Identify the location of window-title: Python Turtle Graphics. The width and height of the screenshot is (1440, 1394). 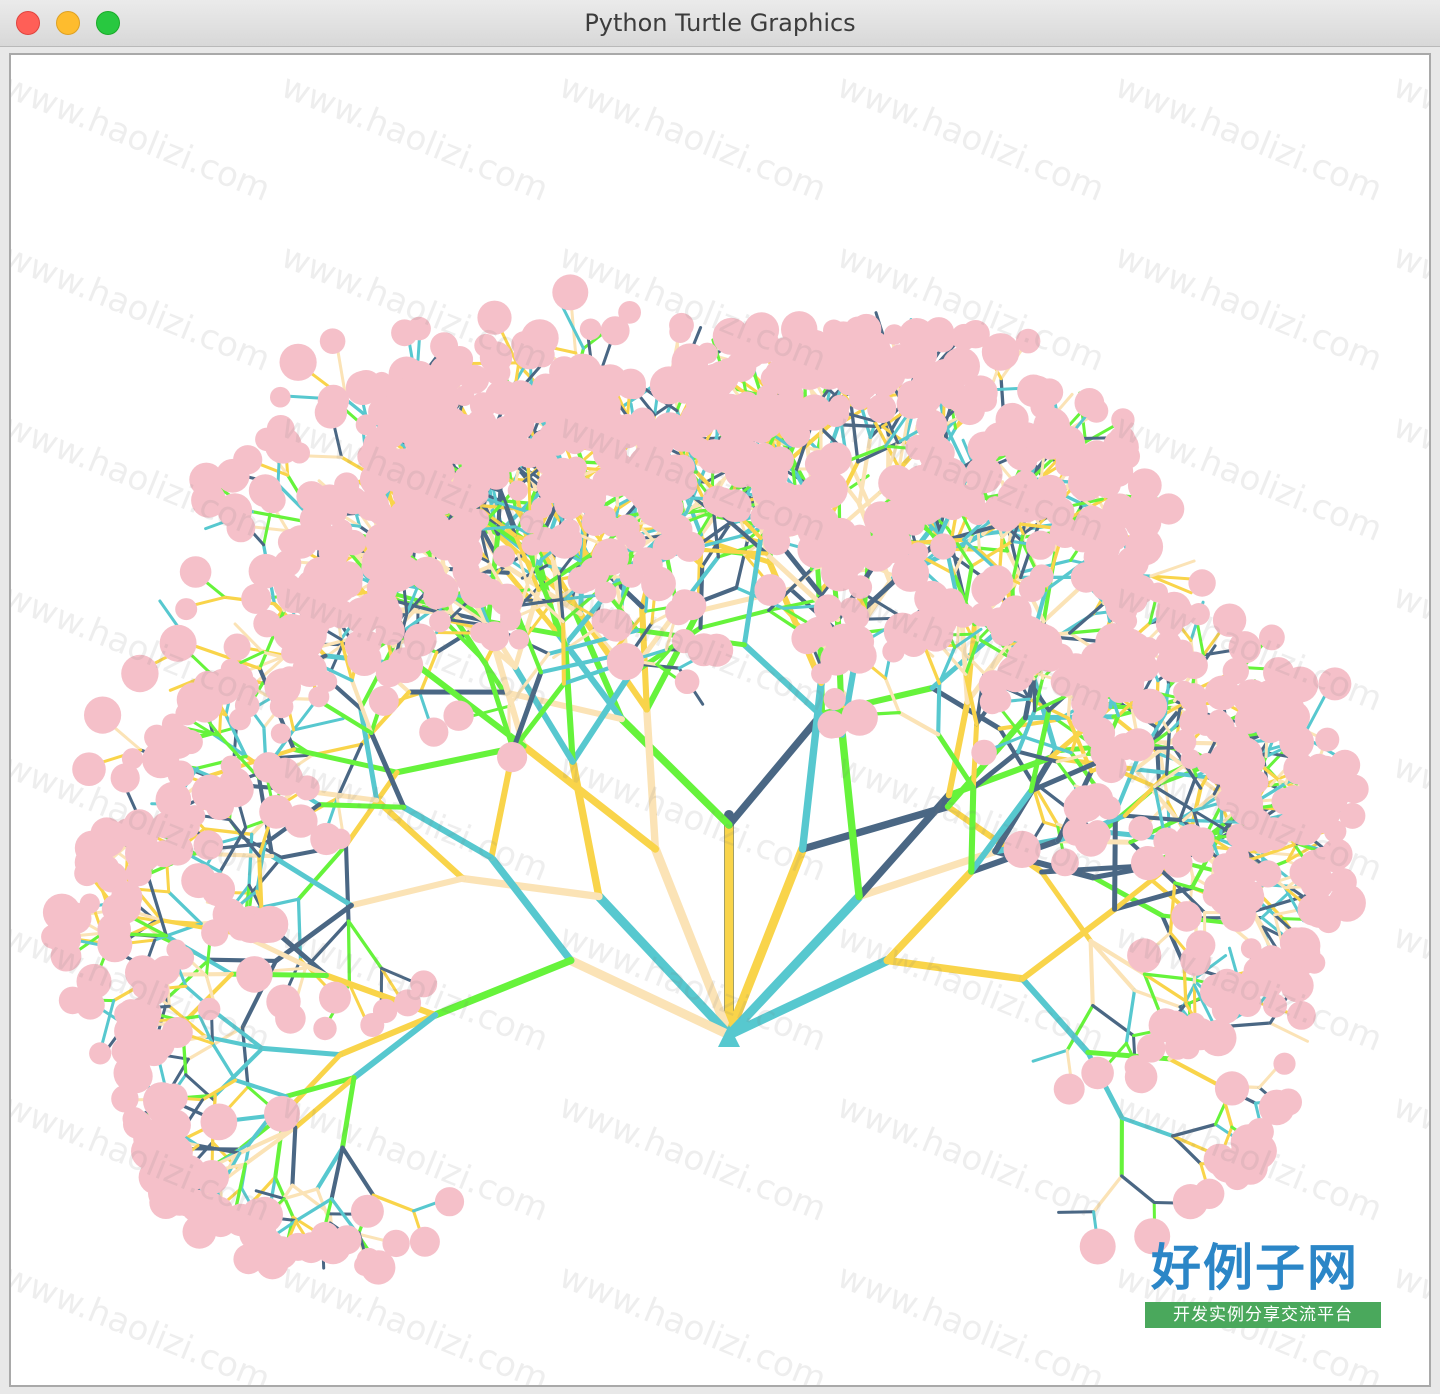
(720, 23).